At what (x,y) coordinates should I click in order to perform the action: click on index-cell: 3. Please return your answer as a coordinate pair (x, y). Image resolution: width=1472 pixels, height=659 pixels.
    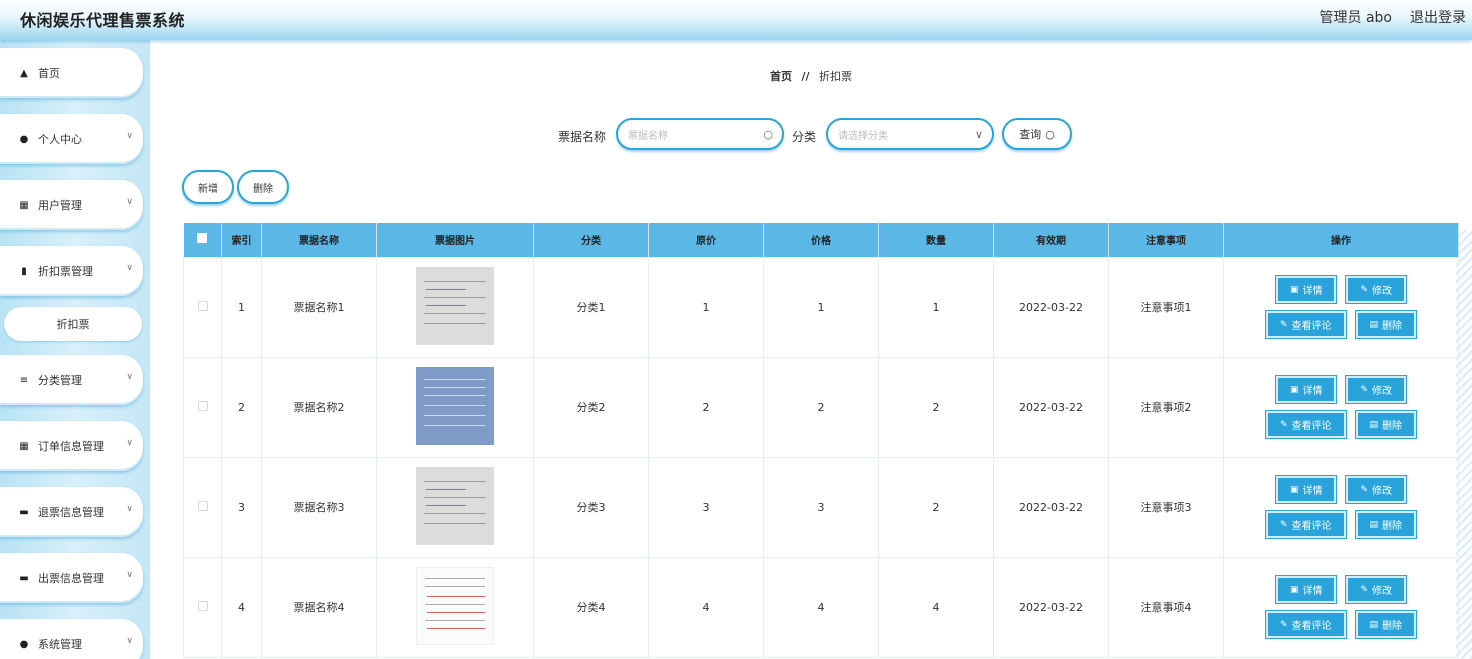
    Looking at the image, I should click on (241, 507).